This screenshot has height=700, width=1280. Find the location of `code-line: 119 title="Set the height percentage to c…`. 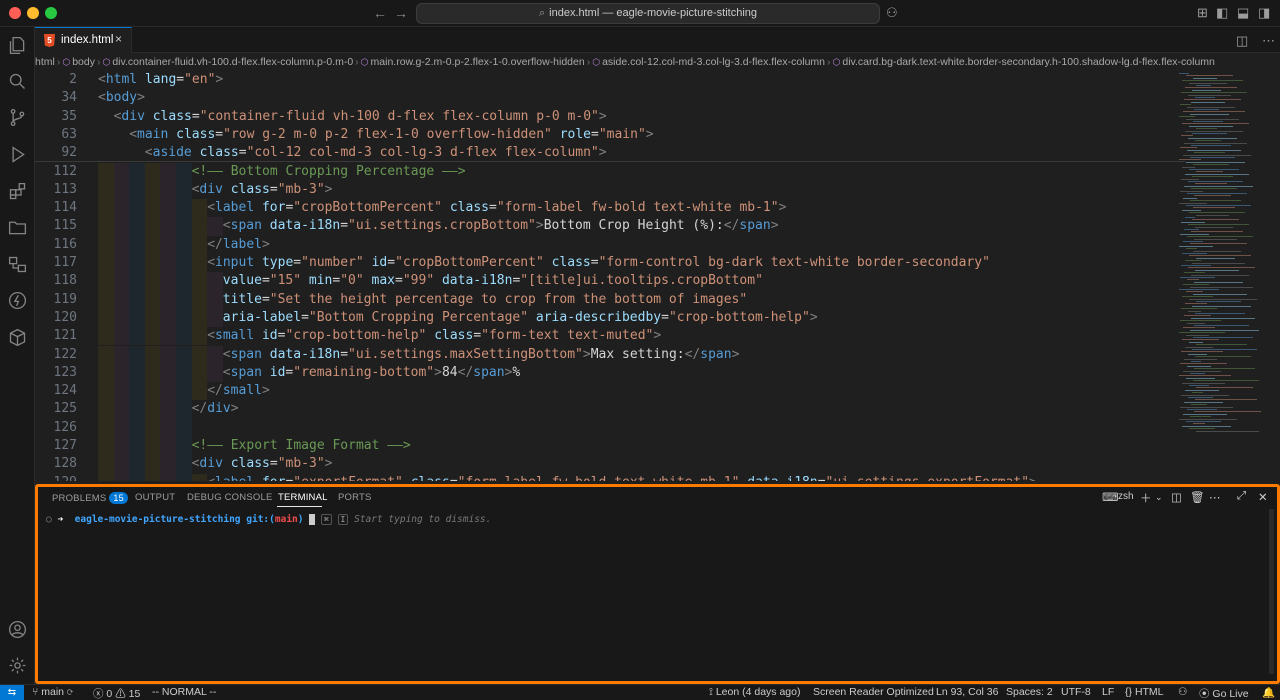

code-line: 119 title="Set the height percentage to c… is located at coordinates (605, 299).